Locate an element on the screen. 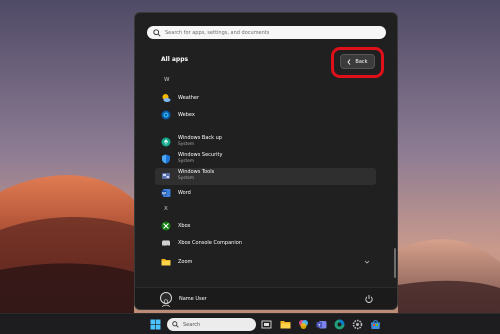 Image resolution: width=500 pixels, height=334 pixels. back-button: Back is located at coordinates (357, 61).